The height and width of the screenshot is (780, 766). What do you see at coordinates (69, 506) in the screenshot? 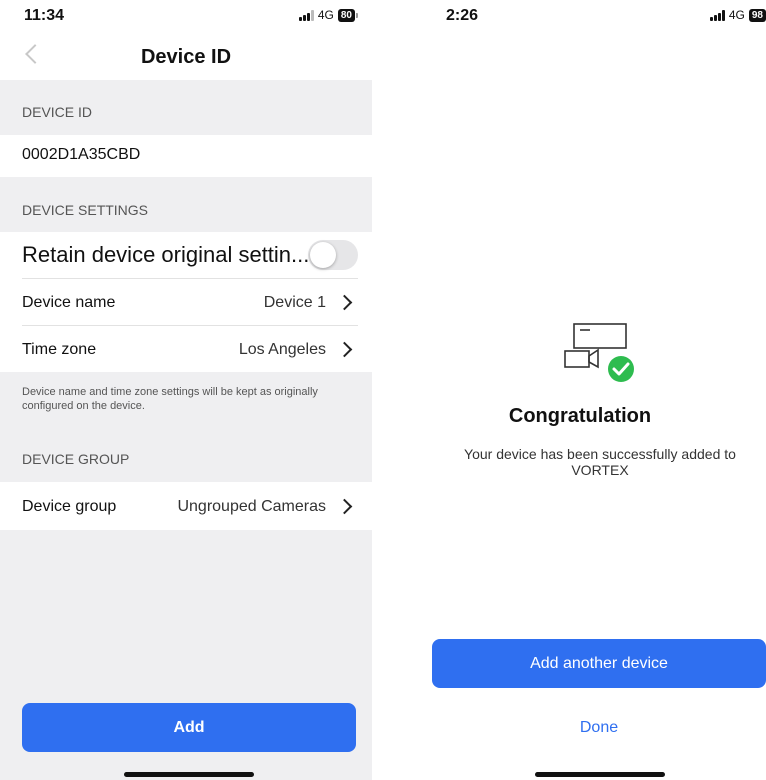
I see `device-group-label: Device group` at bounding box center [69, 506].